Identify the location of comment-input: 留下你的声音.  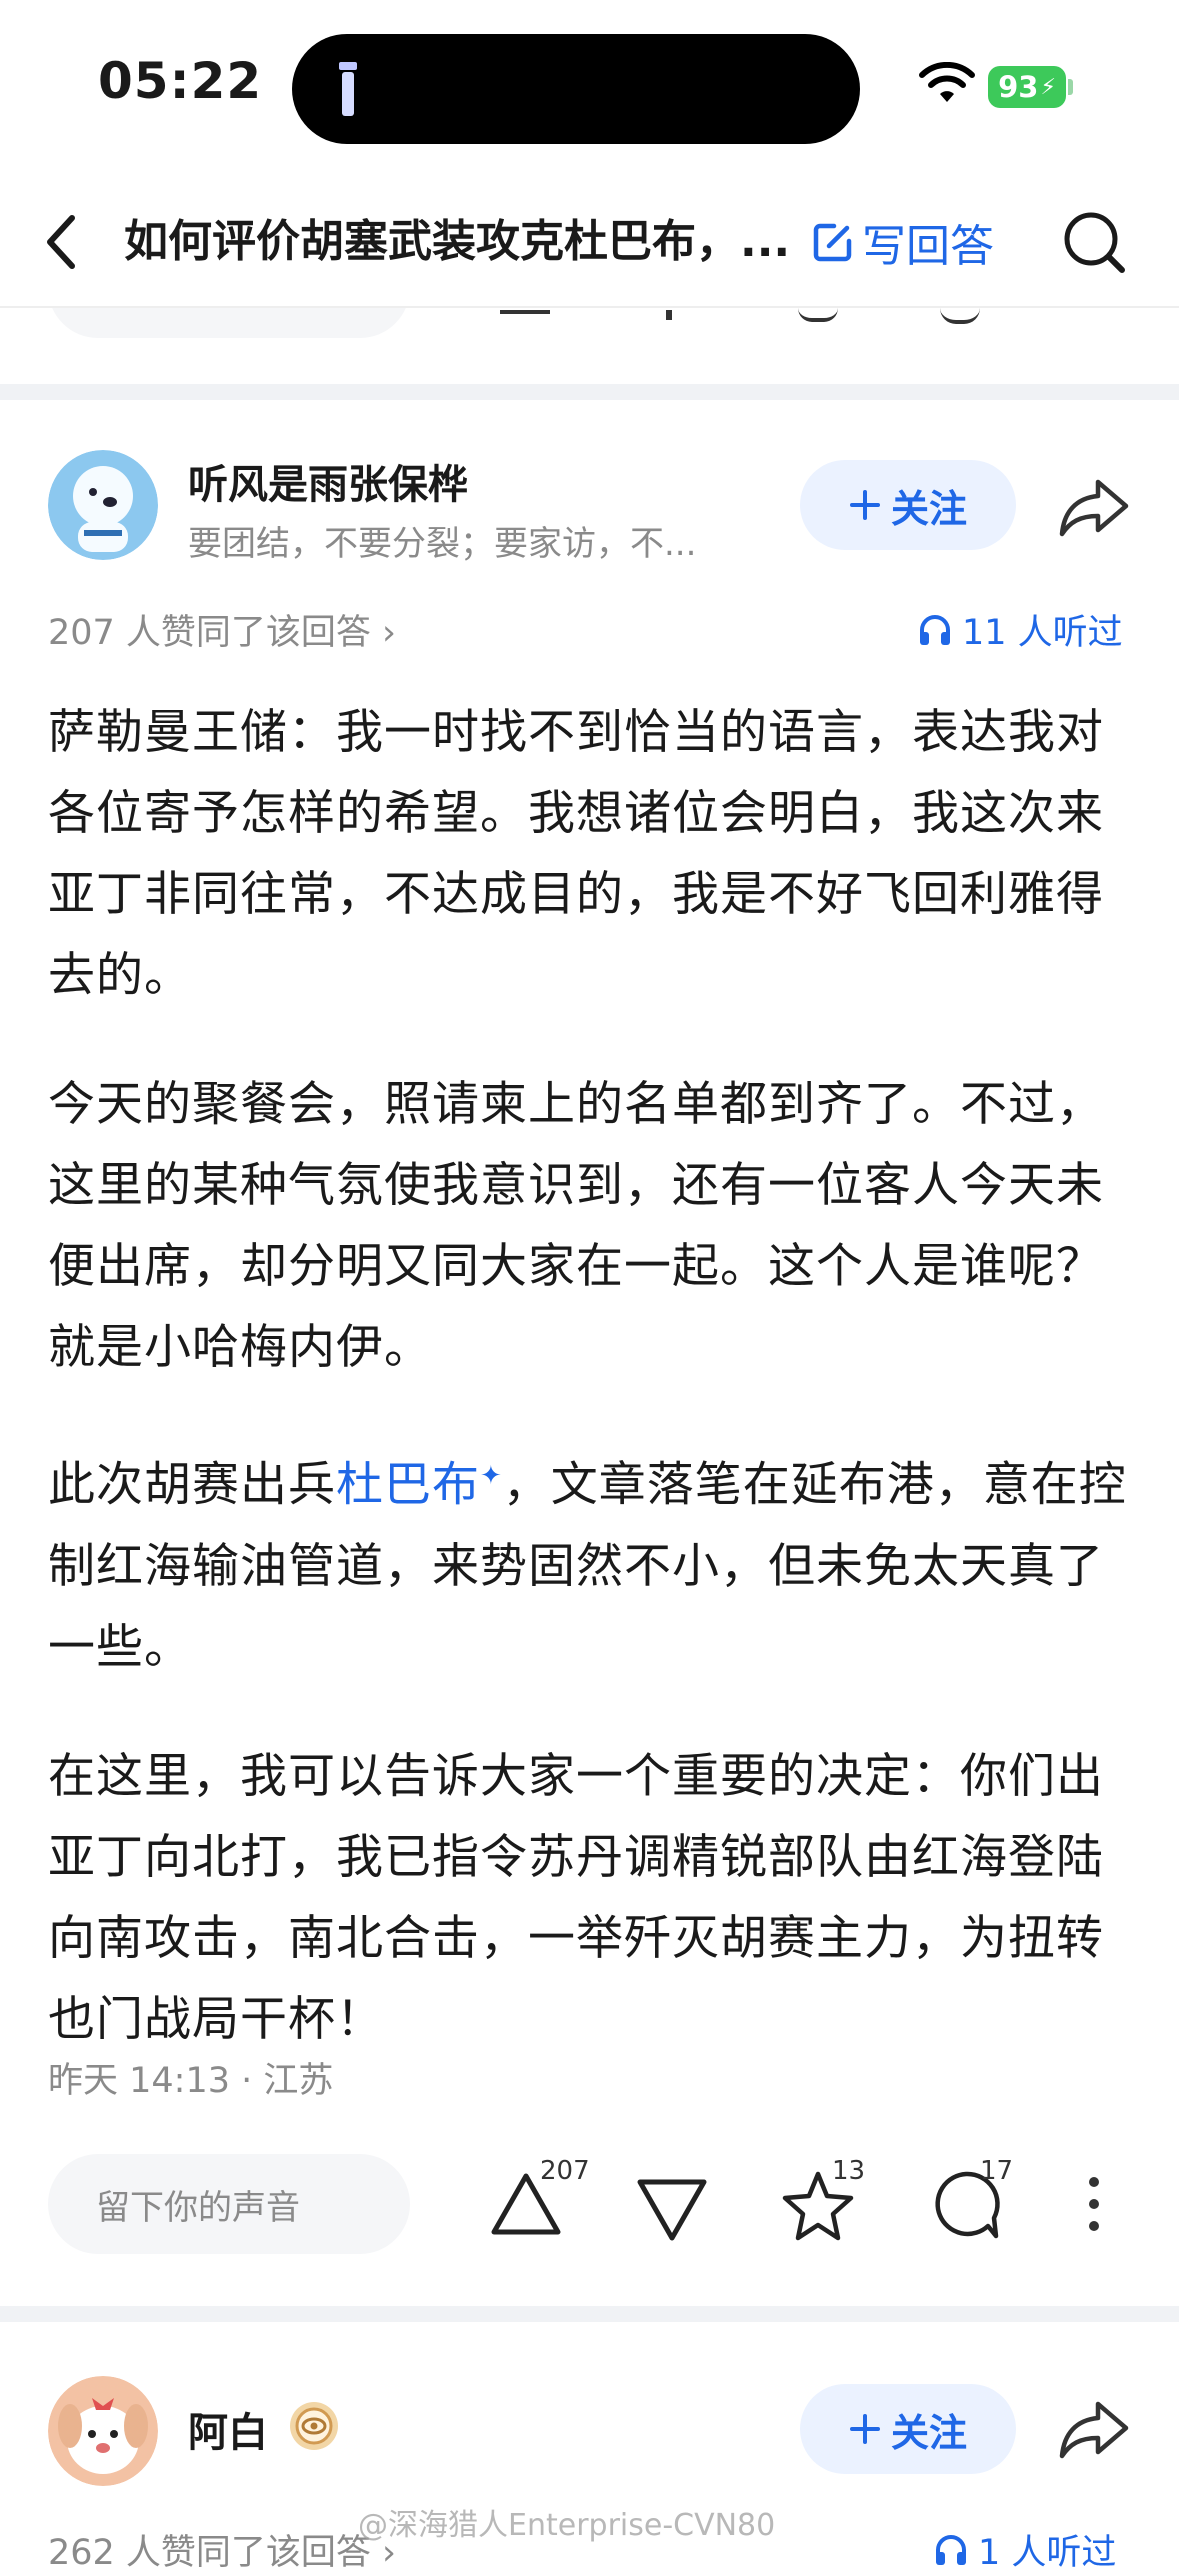
(229, 2204).